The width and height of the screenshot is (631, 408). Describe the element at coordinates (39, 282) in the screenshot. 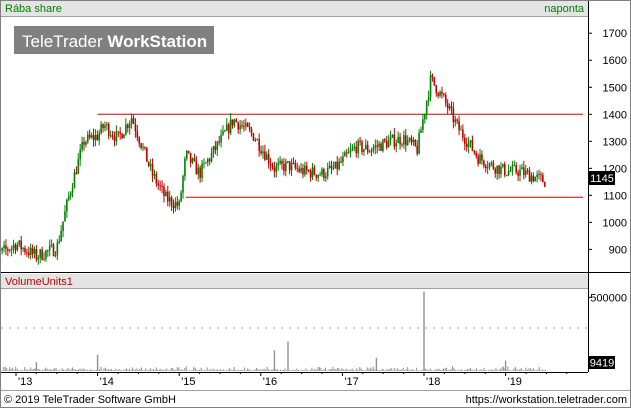

I see `volume-chart-title: VolumeUnits1` at that location.